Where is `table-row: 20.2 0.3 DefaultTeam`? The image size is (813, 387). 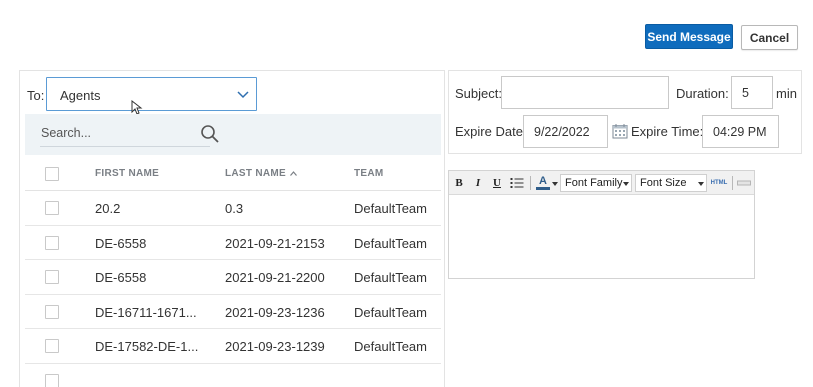 table-row: 20.2 0.3 DefaultTeam is located at coordinates (233, 208).